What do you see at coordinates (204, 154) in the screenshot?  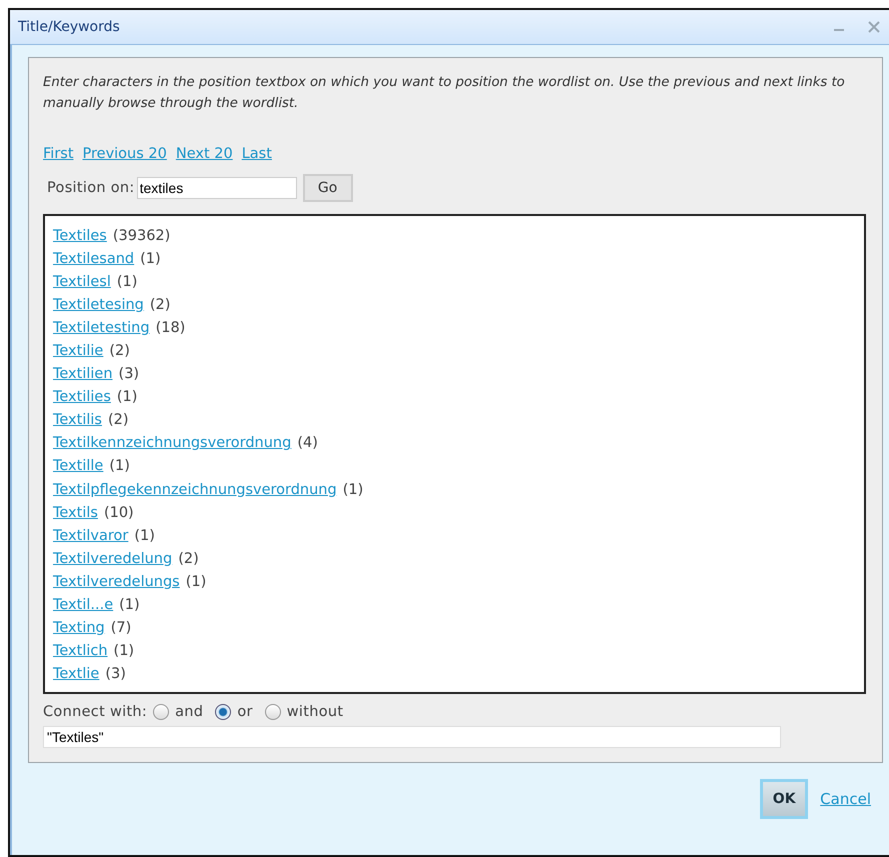 I see `nav-link: Next 20` at bounding box center [204, 154].